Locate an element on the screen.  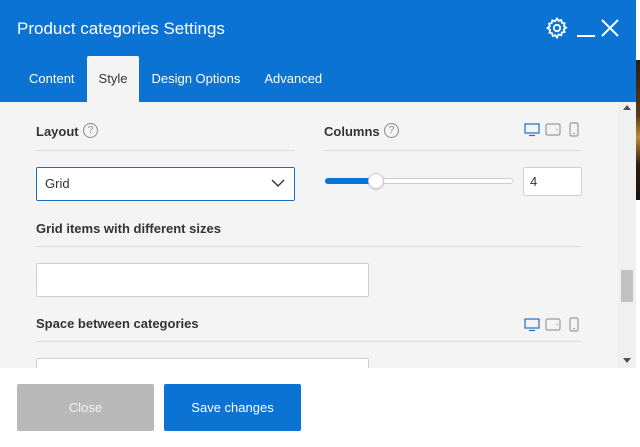
layout-label: Layout is located at coordinates (57, 131).